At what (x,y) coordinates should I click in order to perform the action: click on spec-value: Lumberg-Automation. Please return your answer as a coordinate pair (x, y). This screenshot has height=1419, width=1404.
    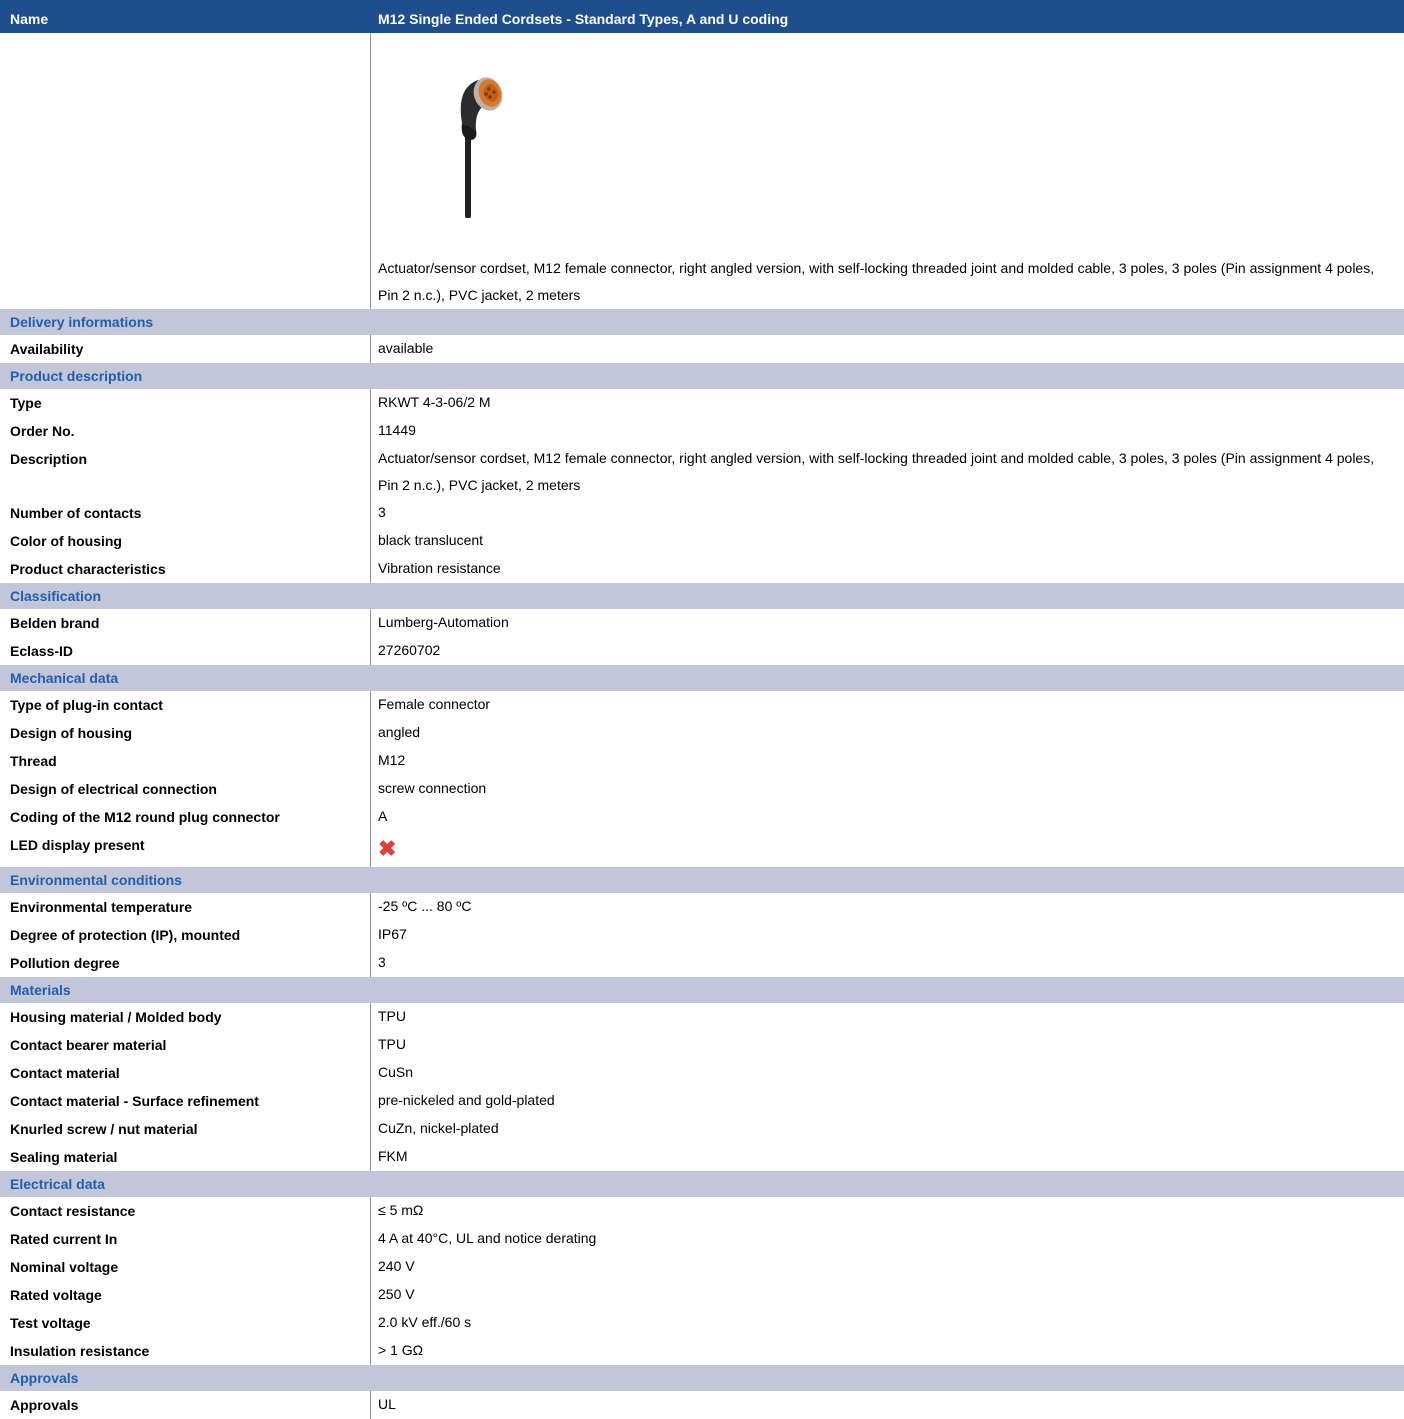
    Looking at the image, I should click on (443, 622).